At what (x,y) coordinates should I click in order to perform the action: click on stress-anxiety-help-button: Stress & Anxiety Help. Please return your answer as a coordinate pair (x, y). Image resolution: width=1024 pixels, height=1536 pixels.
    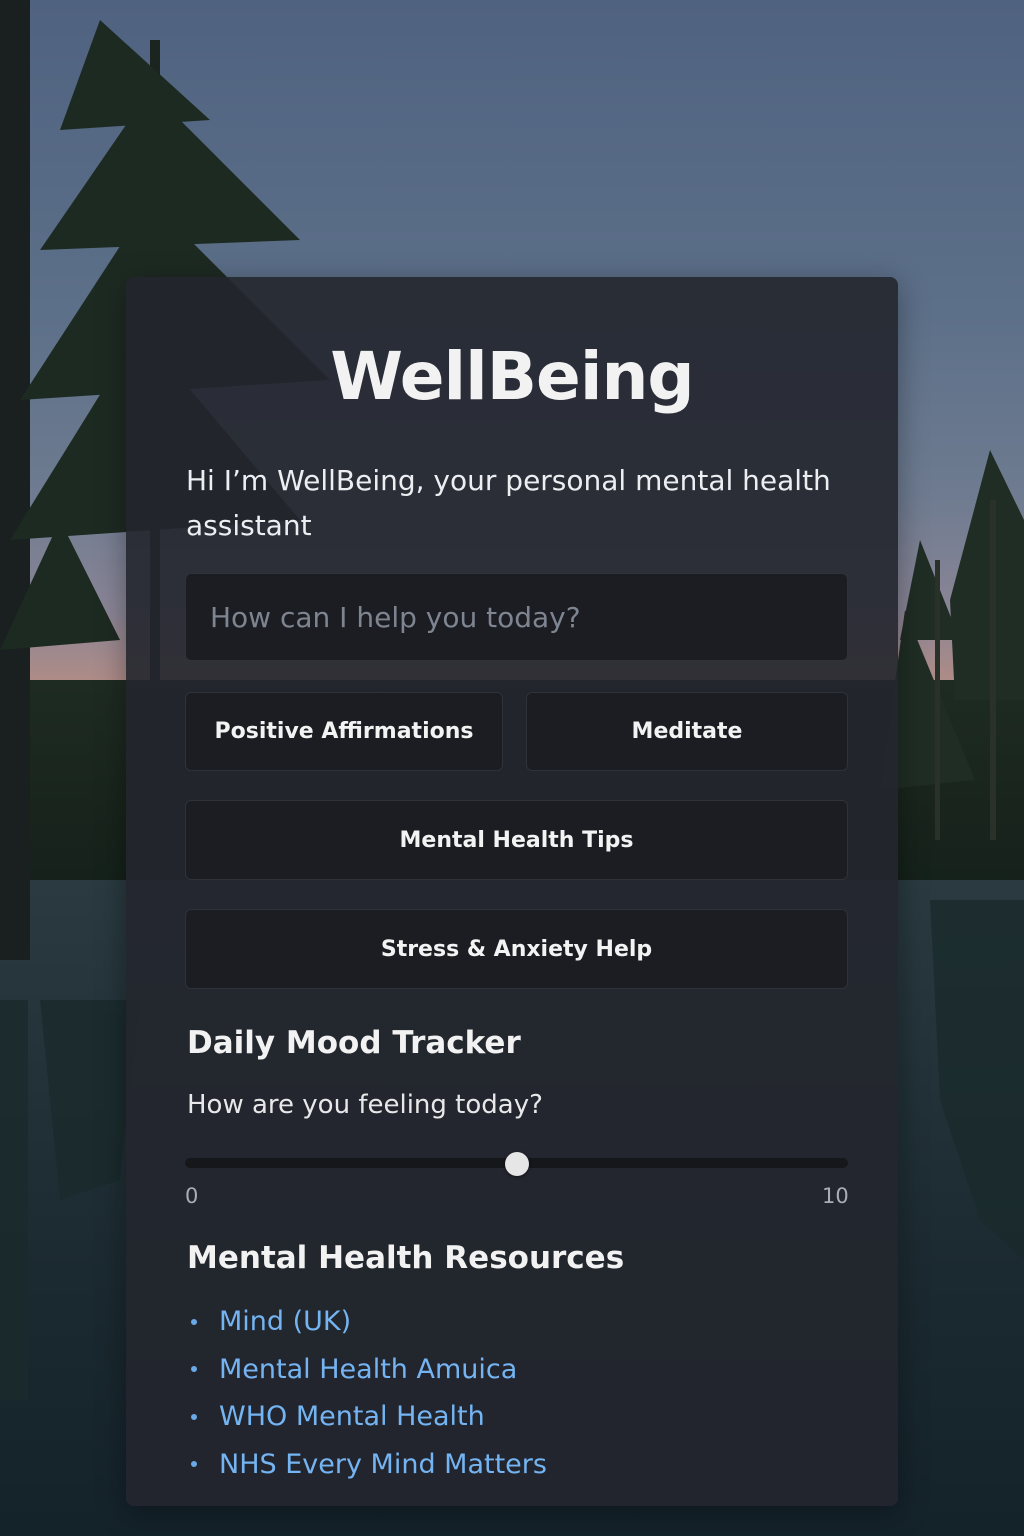
    Looking at the image, I should click on (516, 949).